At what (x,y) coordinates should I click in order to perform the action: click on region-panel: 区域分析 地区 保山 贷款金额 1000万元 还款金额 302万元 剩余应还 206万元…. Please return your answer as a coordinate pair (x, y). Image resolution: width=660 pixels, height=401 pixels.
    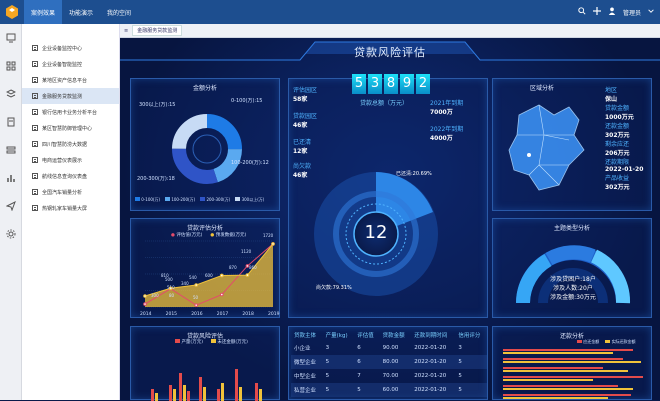
    Looking at the image, I should click on (572, 144).